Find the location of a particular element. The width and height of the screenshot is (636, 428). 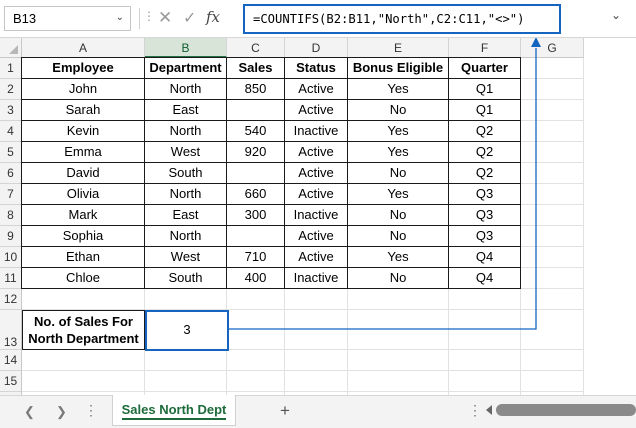

chevron-down-icon: ⌄ is located at coordinates (120, 17).